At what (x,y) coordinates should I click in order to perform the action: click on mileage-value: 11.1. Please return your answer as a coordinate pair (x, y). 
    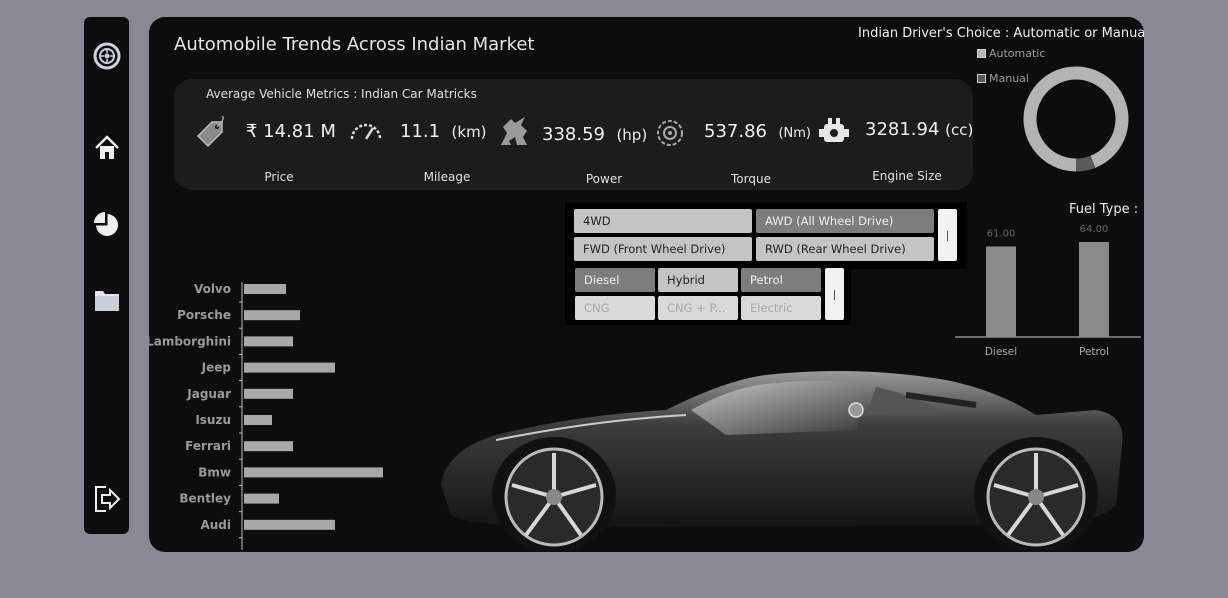
    Looking at the image, I should click on (420, 131).